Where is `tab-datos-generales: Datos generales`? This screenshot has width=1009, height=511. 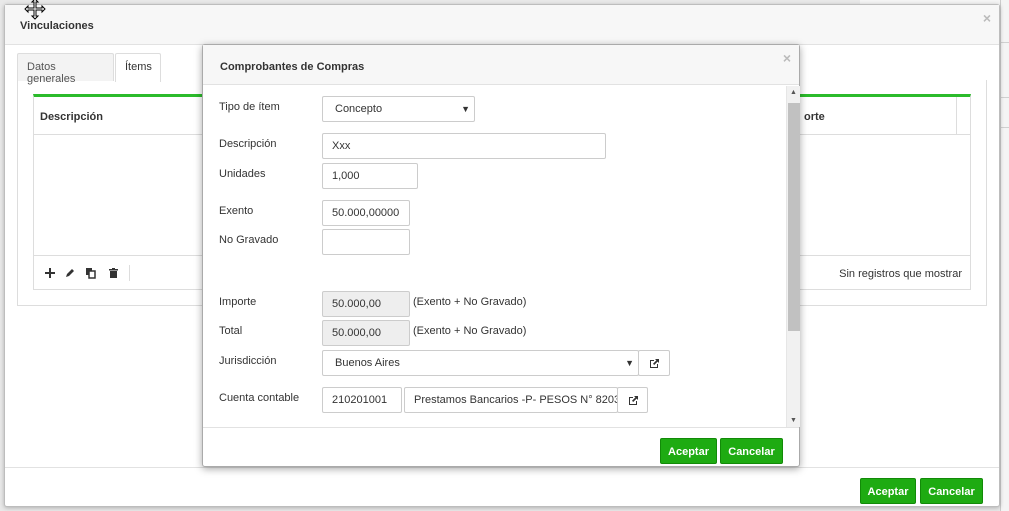 tab-datos-generales: Datos generales is located at coordinates (65, 69).